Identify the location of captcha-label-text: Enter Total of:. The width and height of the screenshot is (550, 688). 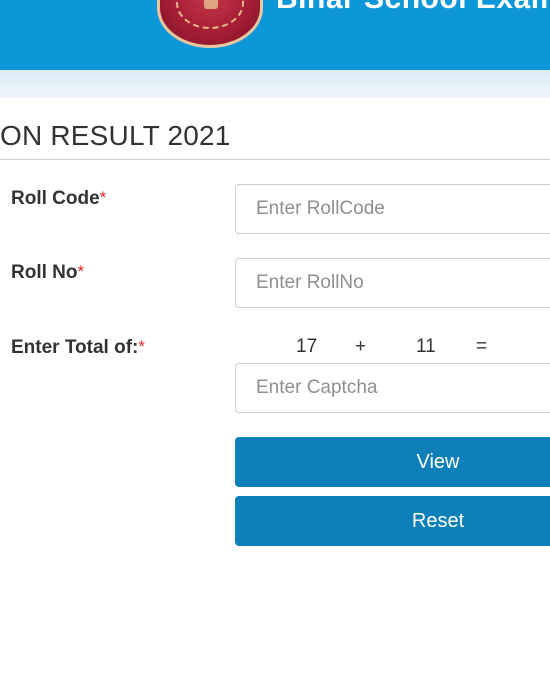
(75, 347).